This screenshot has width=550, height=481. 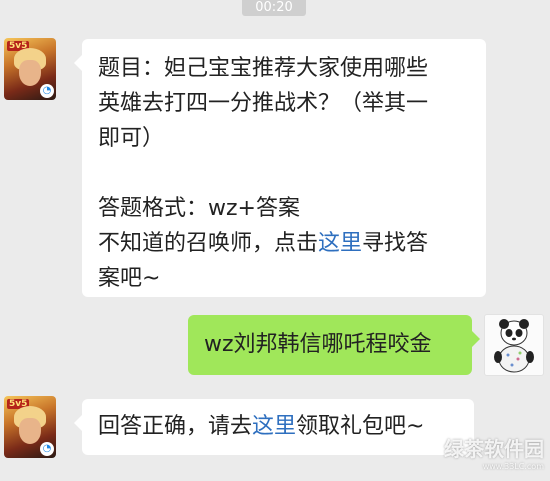 What do you see at coordinates (131, 138) in the screenshot?
I see `question-line-3: 即可）` at bounding box center [131, 138].